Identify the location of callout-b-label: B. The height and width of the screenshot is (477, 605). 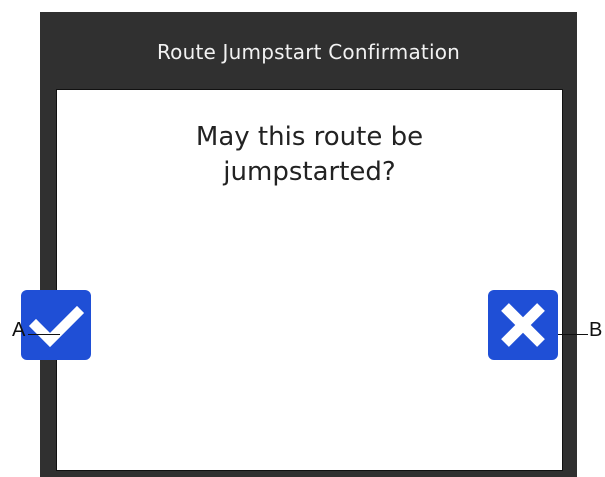
(596, 330).